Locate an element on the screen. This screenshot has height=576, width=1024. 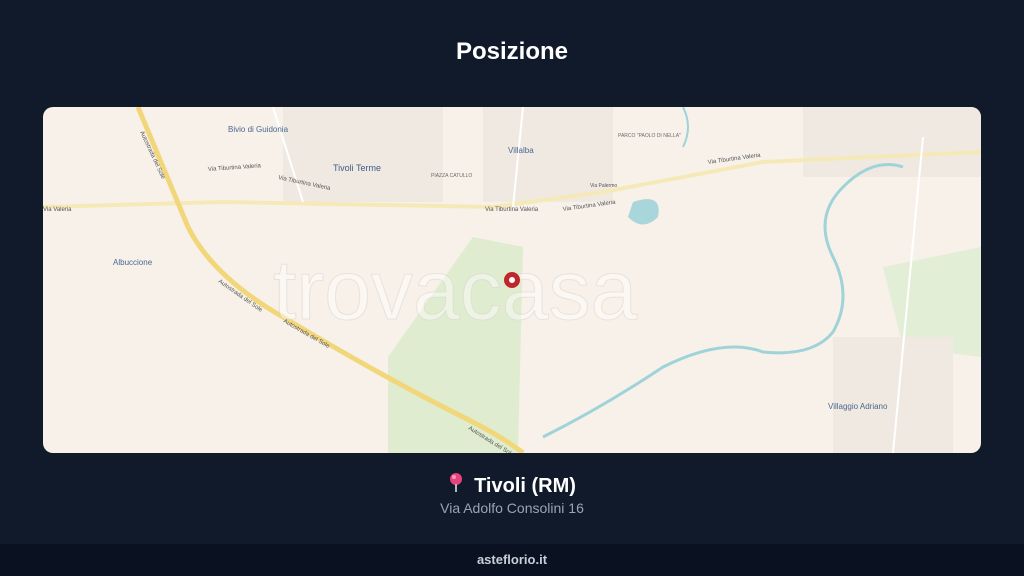
city-name: Tivoli (RM) is located at coordinates (525, 486).